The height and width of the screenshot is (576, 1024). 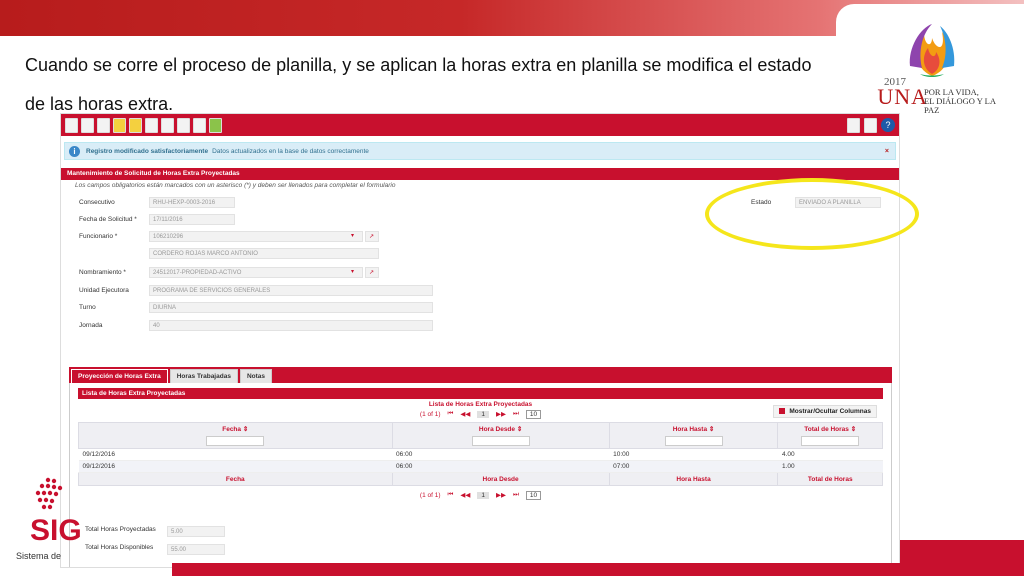 I want to click on table-row: 09/12/2016 06:00 10:00 4.00, so click(x=480, y=454).